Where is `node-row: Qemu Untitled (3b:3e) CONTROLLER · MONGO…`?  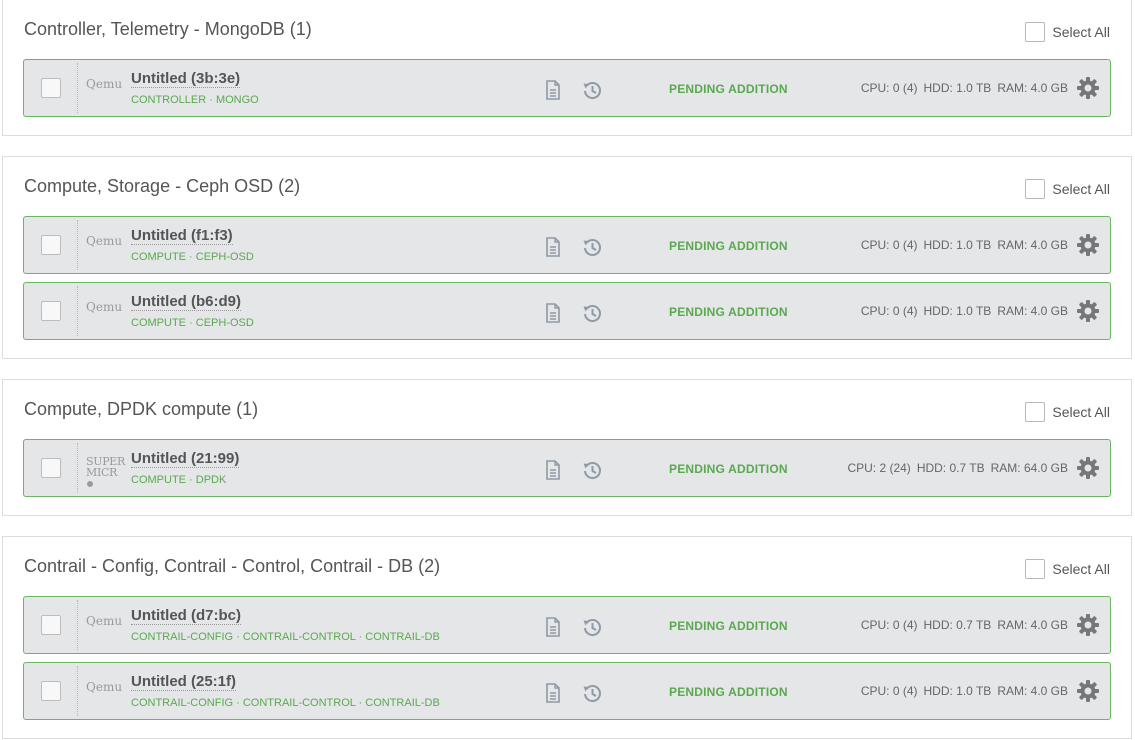
node-row: Qemu Untitled (3b:3e) CONTROLLER · MONGO… is located at coordinates (567, 88).